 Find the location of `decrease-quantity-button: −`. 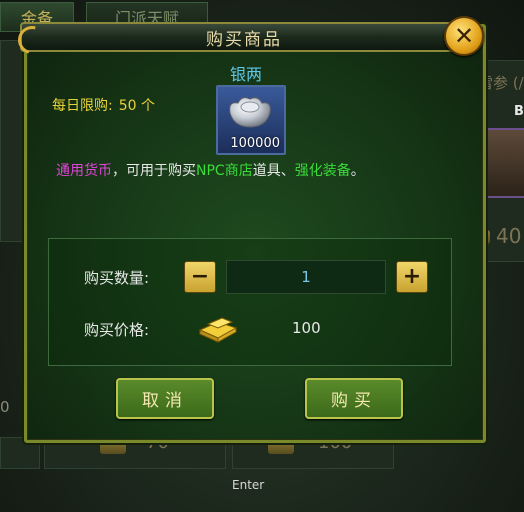

decrease-quantity-button: − is located at coordinates (200, 277).